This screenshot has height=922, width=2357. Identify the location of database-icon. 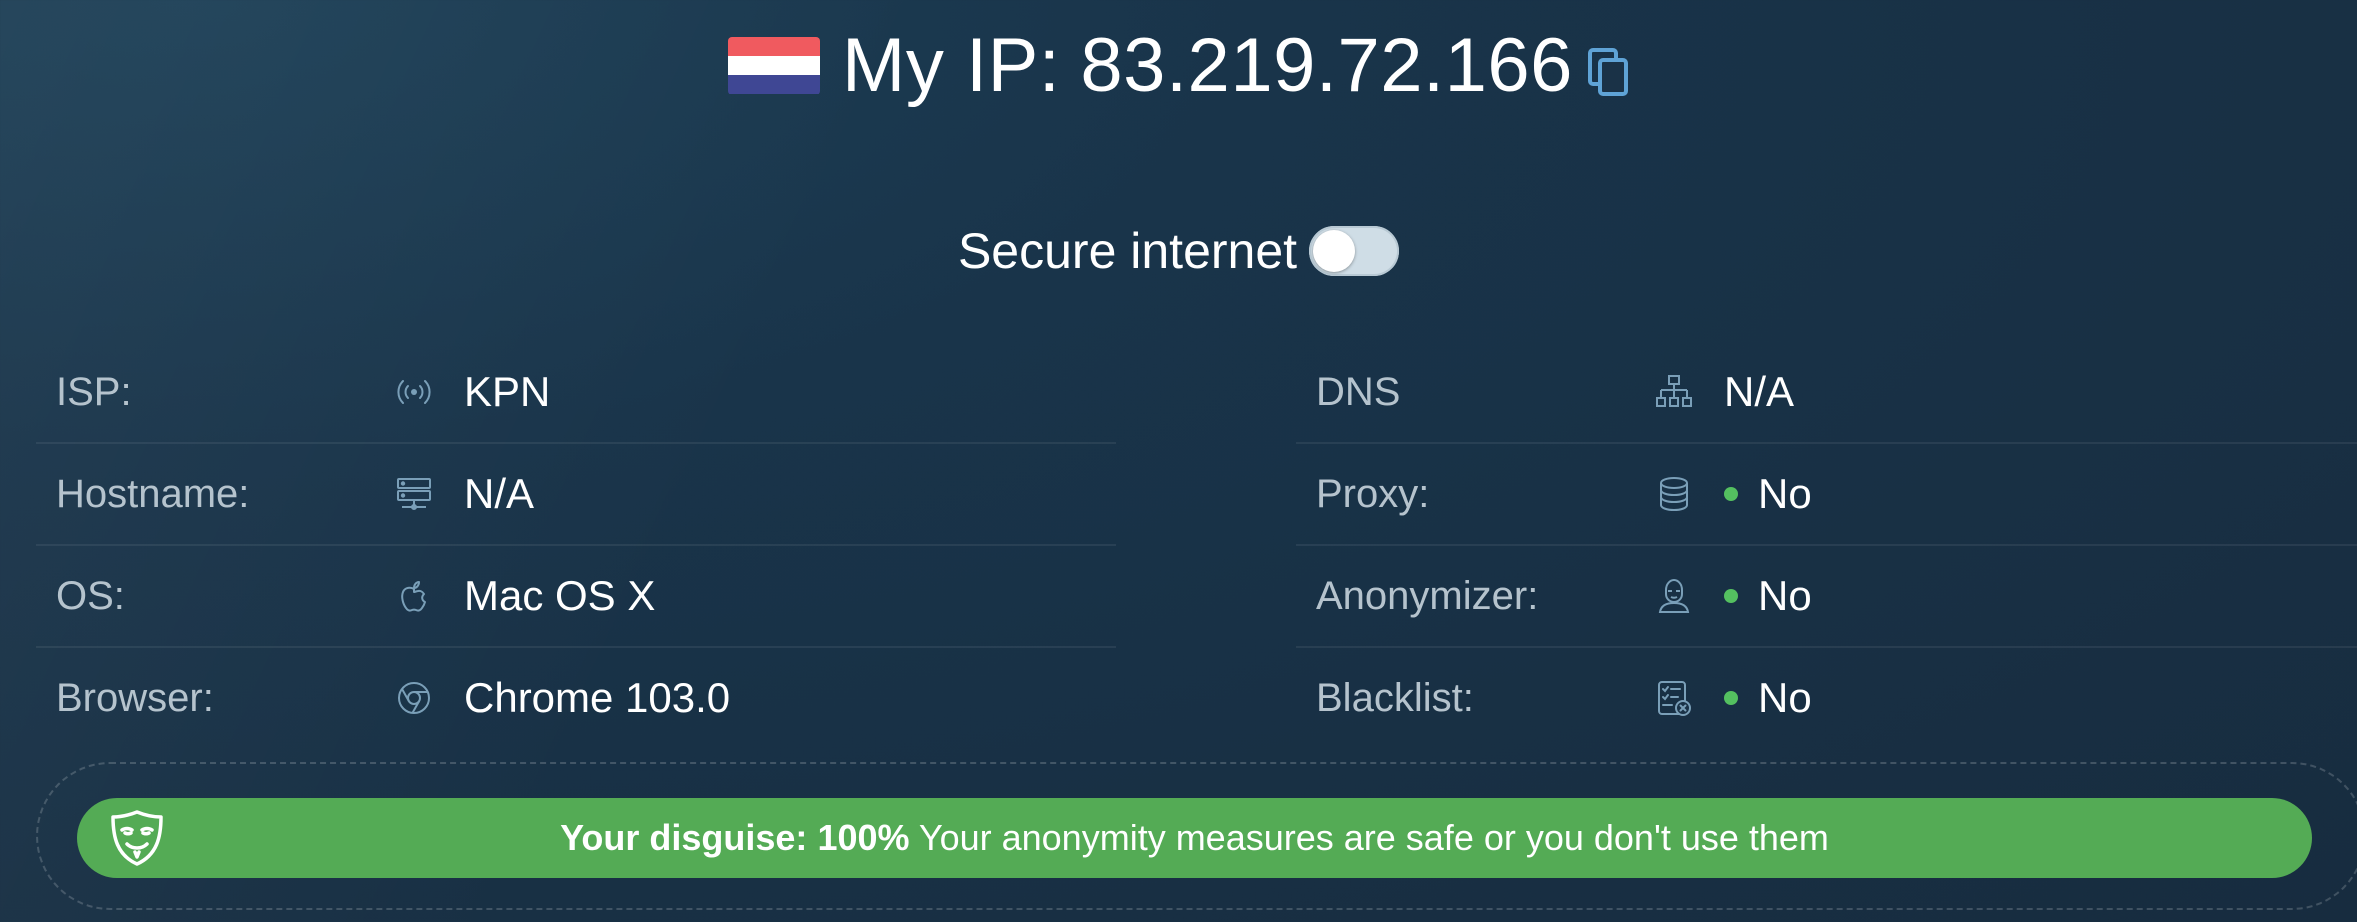
(1674, 494).